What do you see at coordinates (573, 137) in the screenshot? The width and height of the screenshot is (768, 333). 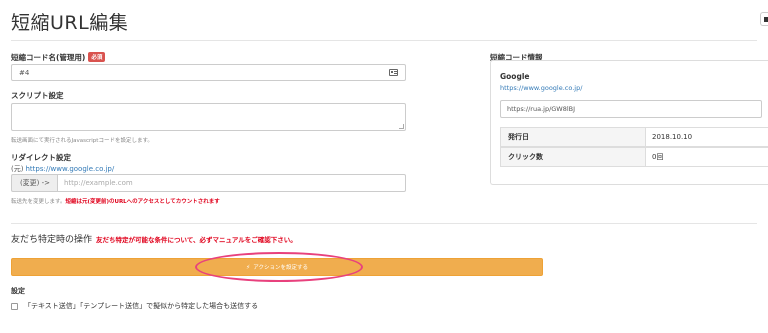 I see `stat-label: 発行日` at bounding box center [573, 137].